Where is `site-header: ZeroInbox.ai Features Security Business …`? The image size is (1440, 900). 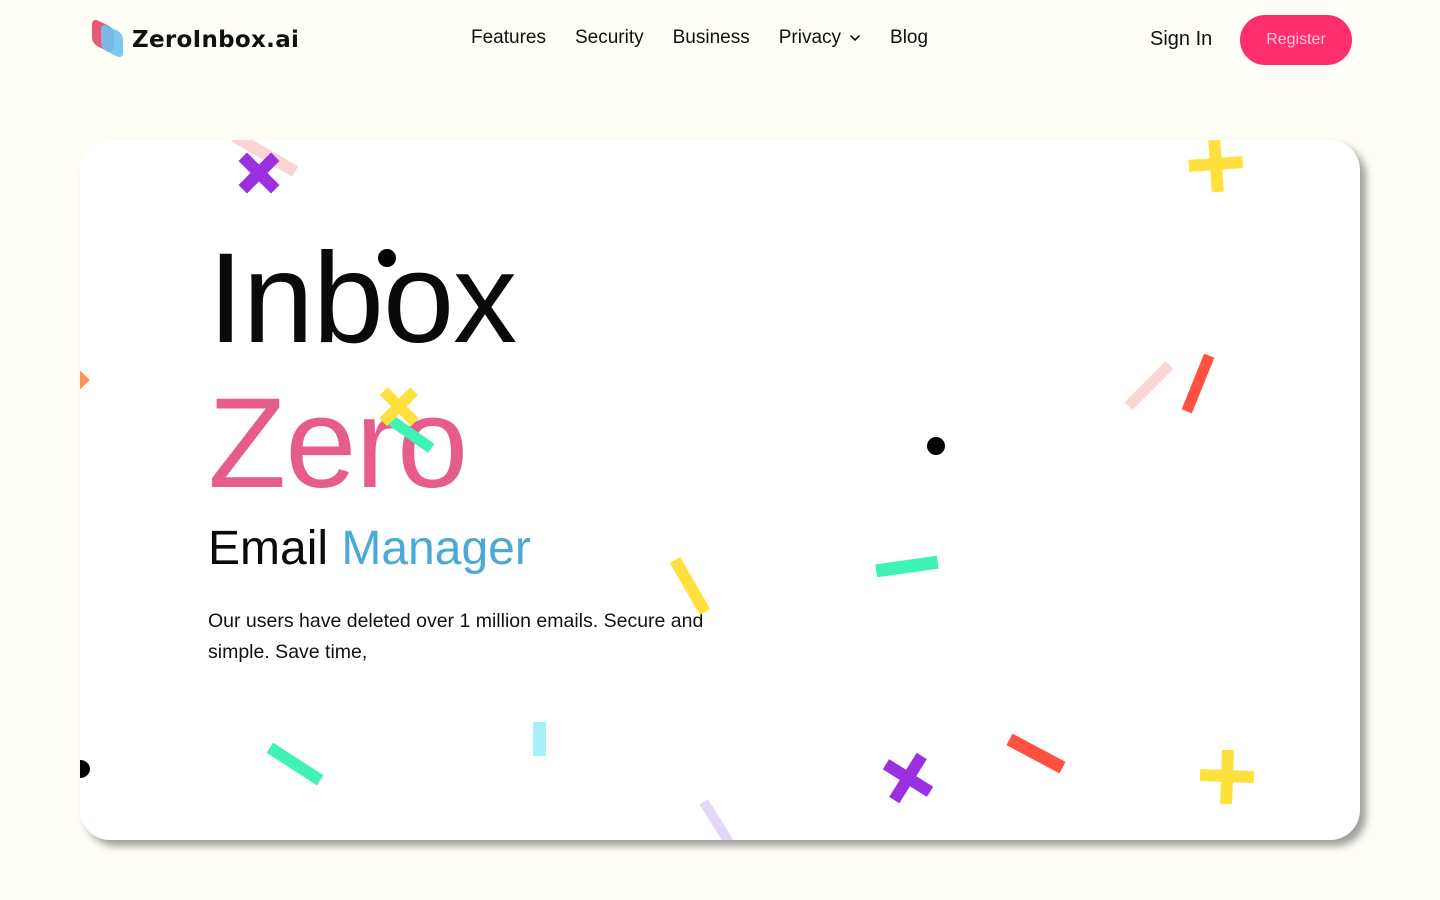
site-header: ZeroInbox.ai Features Security Business … is located at coordinates (720, 40).